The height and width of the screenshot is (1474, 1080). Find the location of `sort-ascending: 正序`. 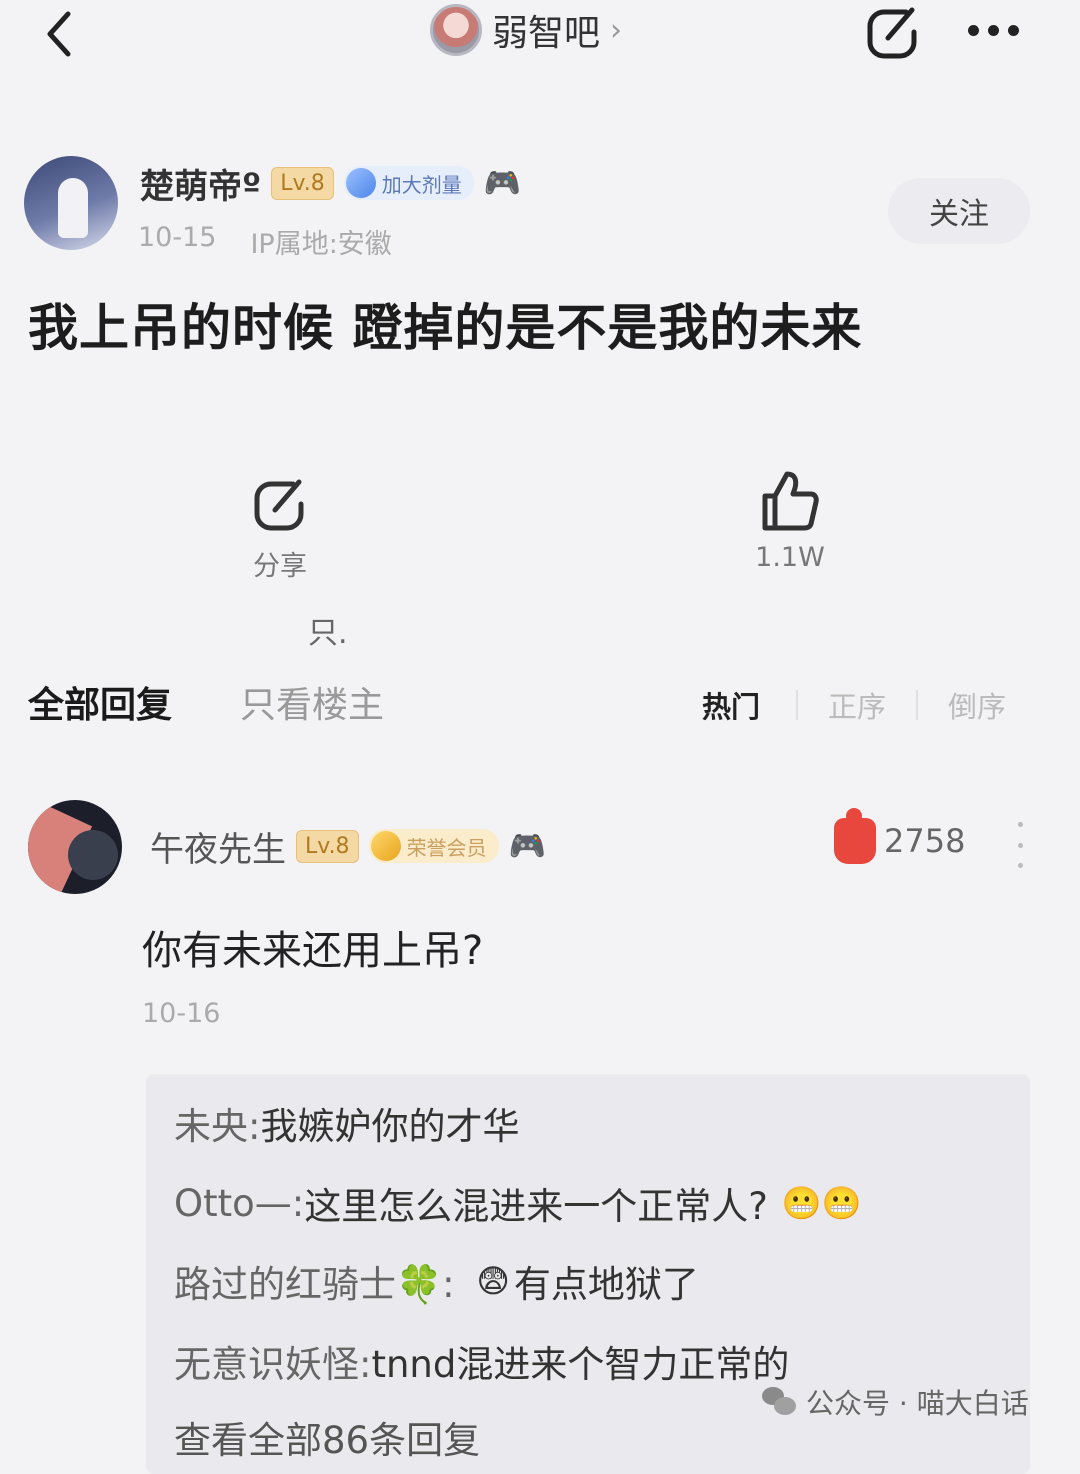

sort-ascending: 正序 is located at coordinates (857, 705).